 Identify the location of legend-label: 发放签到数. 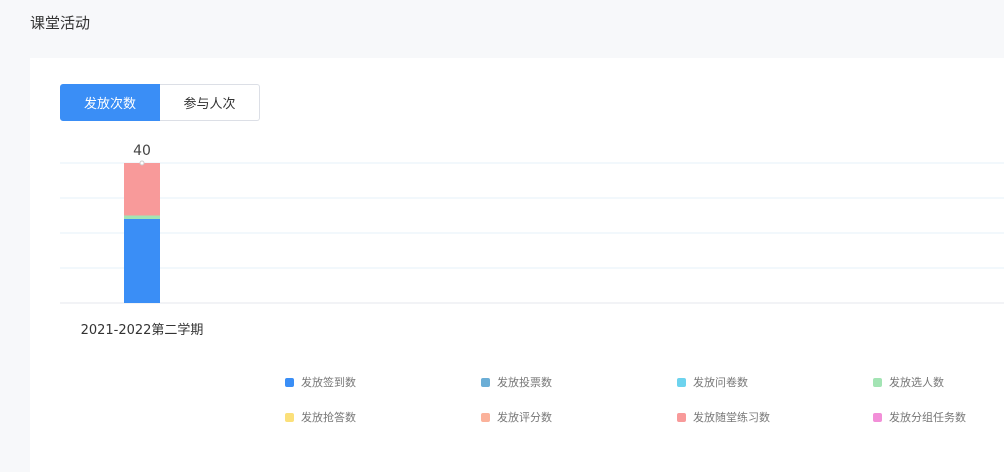
(328, 382).